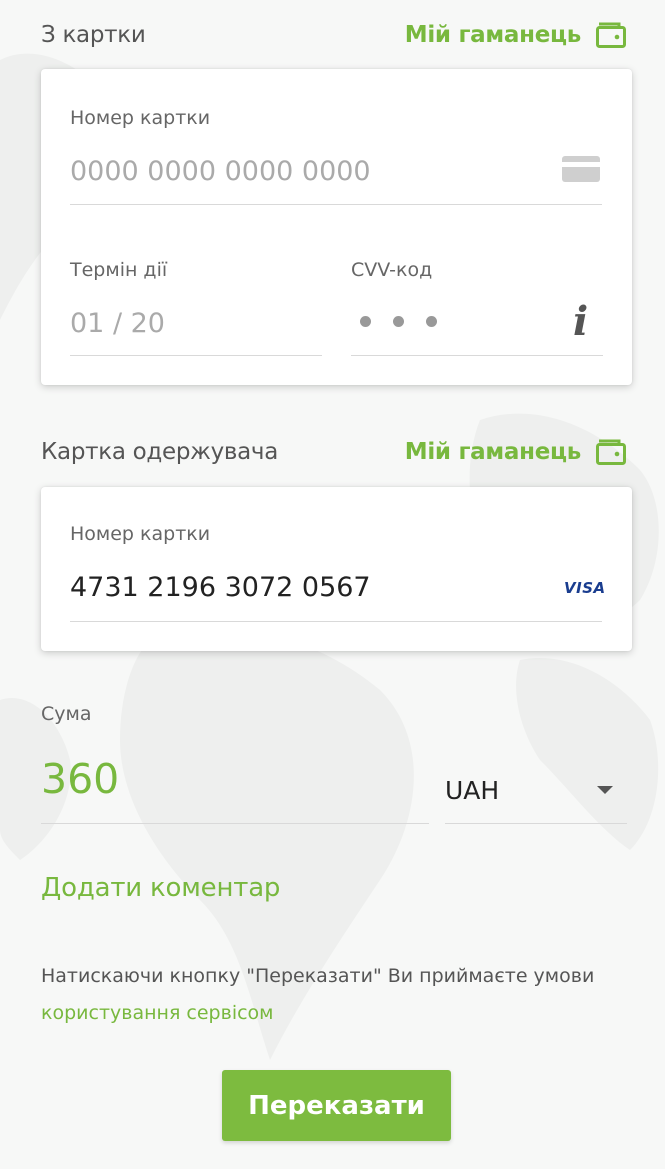 This screenshot has height=1169, width=665. Describe the element at coordinates (80, 779) in the screenshot. I see `amount-input: 360` at that location.